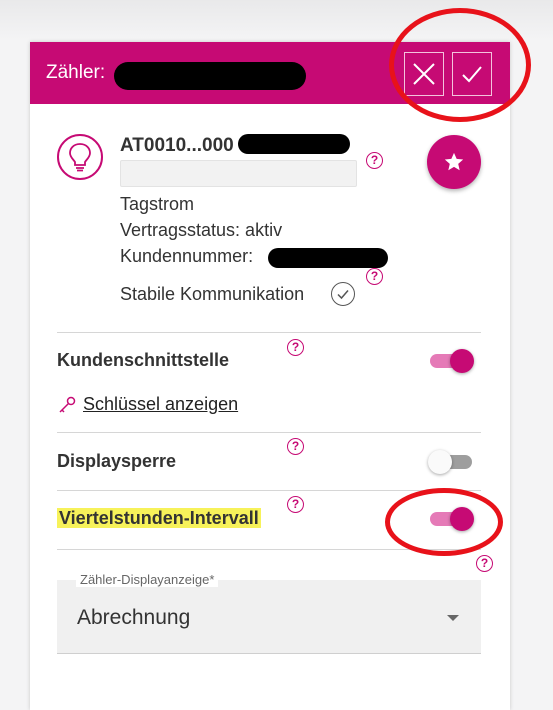  I want to click on help-icon-customer: ?, so click(374, 276).